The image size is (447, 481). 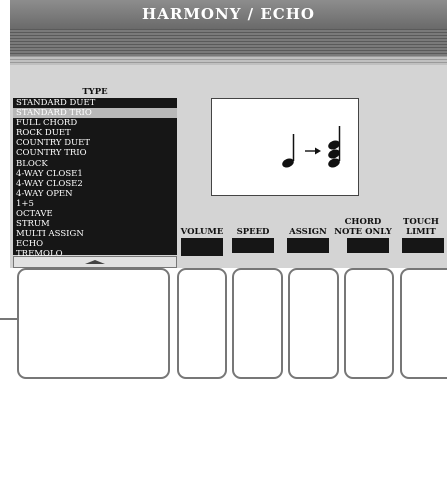 I want to click on assign-display, so click(x=308, y=245).